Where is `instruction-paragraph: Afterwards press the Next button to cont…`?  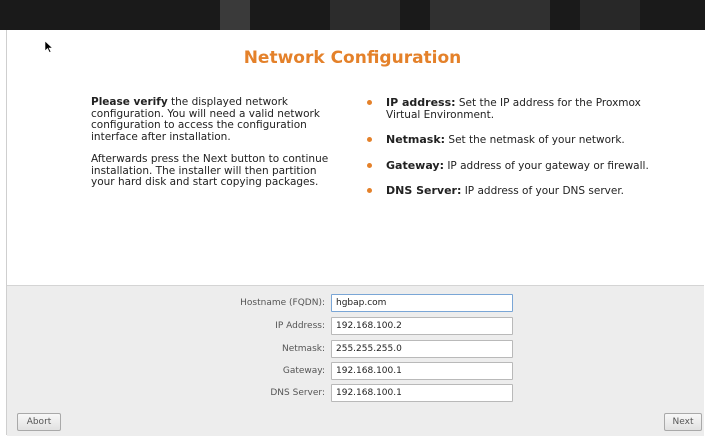 instruction-paragraph: Afterwards press the Next button to cont… is located at coordinates (210, 170).